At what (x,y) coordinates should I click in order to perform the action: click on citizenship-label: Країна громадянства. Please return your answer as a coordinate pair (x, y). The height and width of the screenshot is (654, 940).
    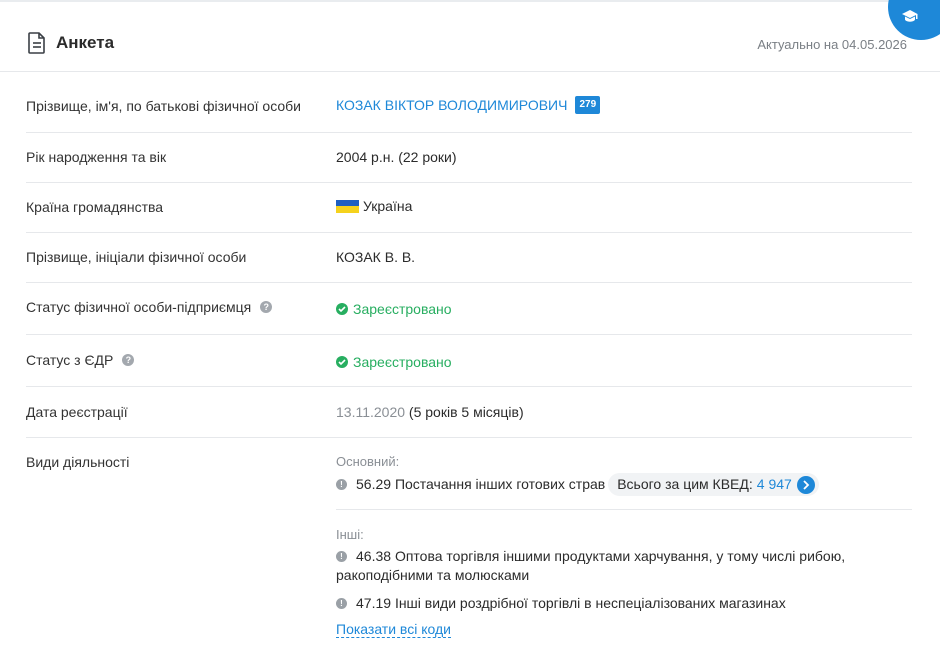
    Looking at the image, I should click on (95, 207).